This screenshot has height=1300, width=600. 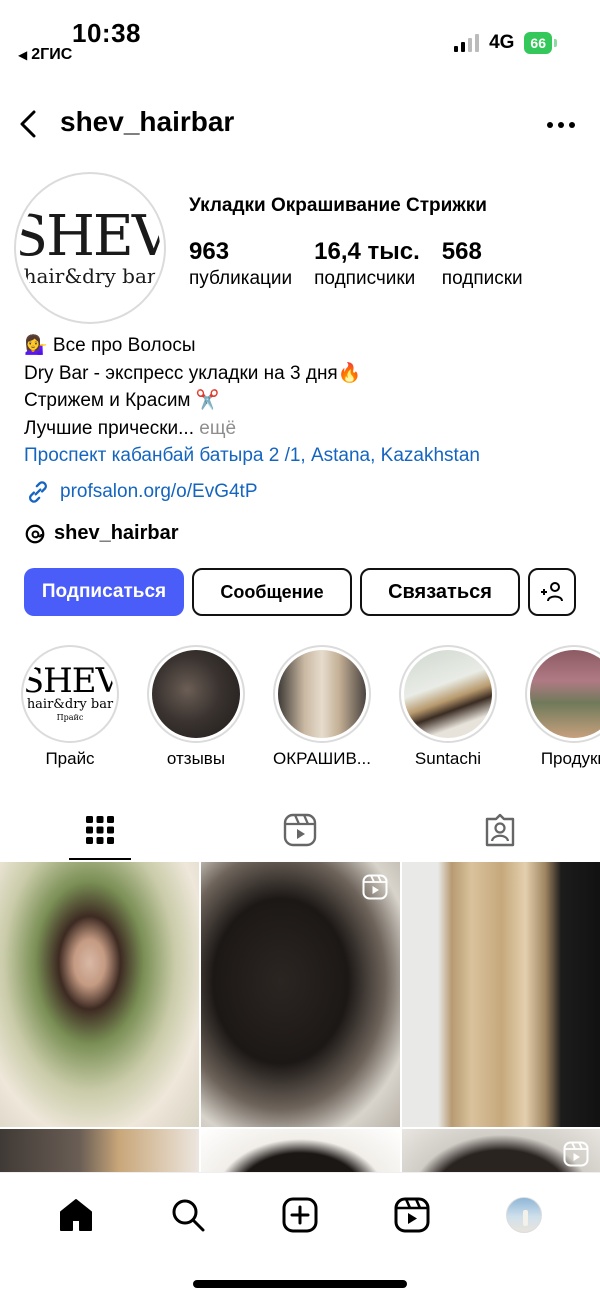 I want to click on tab-grid, so click(x=100, y=830).